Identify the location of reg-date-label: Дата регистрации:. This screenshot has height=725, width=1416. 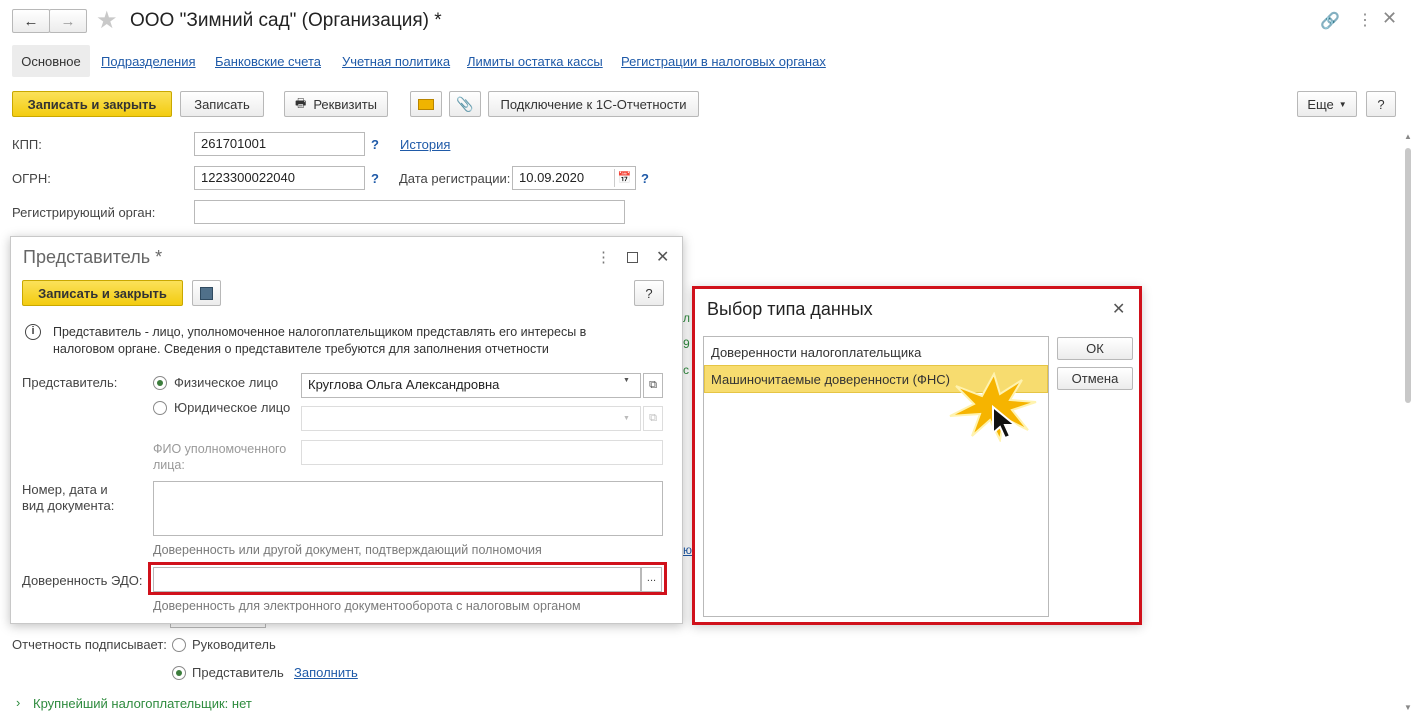
(455, 178).